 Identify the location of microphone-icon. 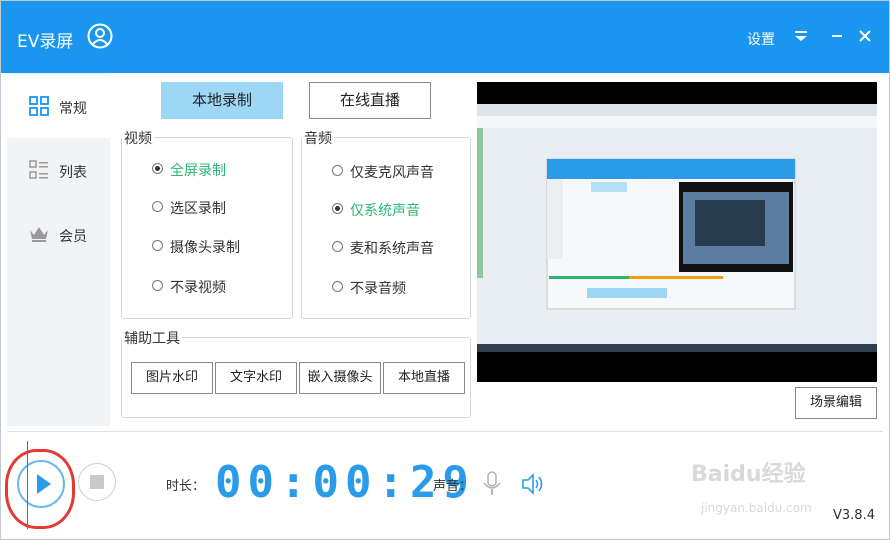
(492, 484).